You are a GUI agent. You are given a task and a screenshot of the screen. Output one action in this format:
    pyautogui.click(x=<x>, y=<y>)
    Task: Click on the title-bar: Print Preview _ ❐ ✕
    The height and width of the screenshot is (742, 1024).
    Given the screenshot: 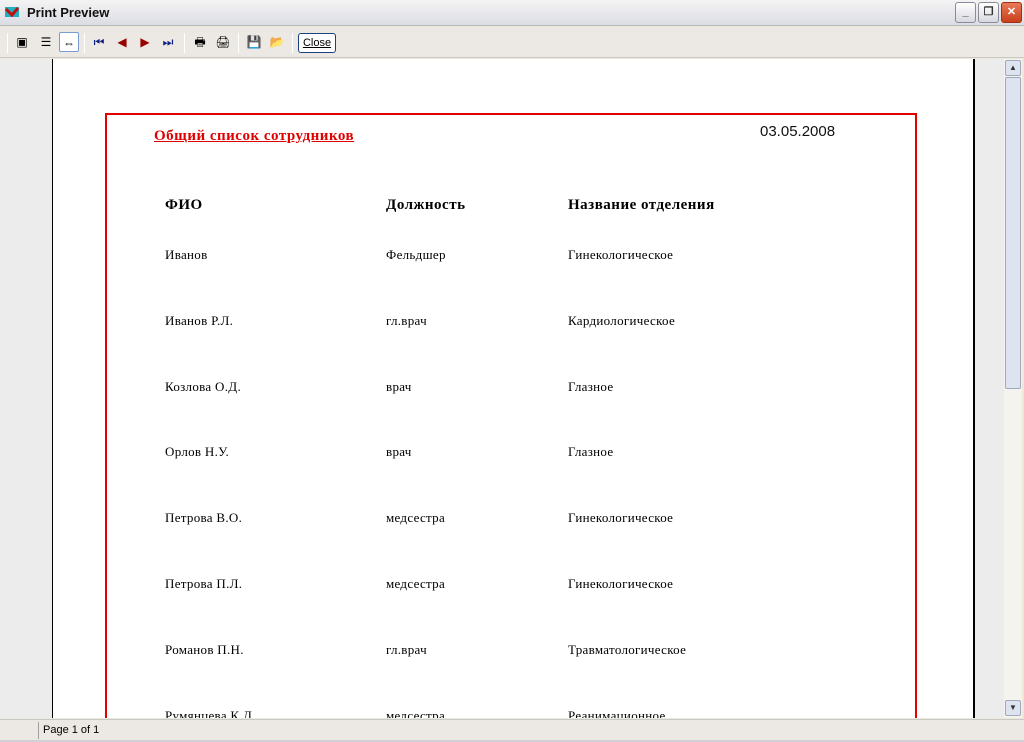 What is the action you would take?
    pyautogui.click(x=512, y=13)
    